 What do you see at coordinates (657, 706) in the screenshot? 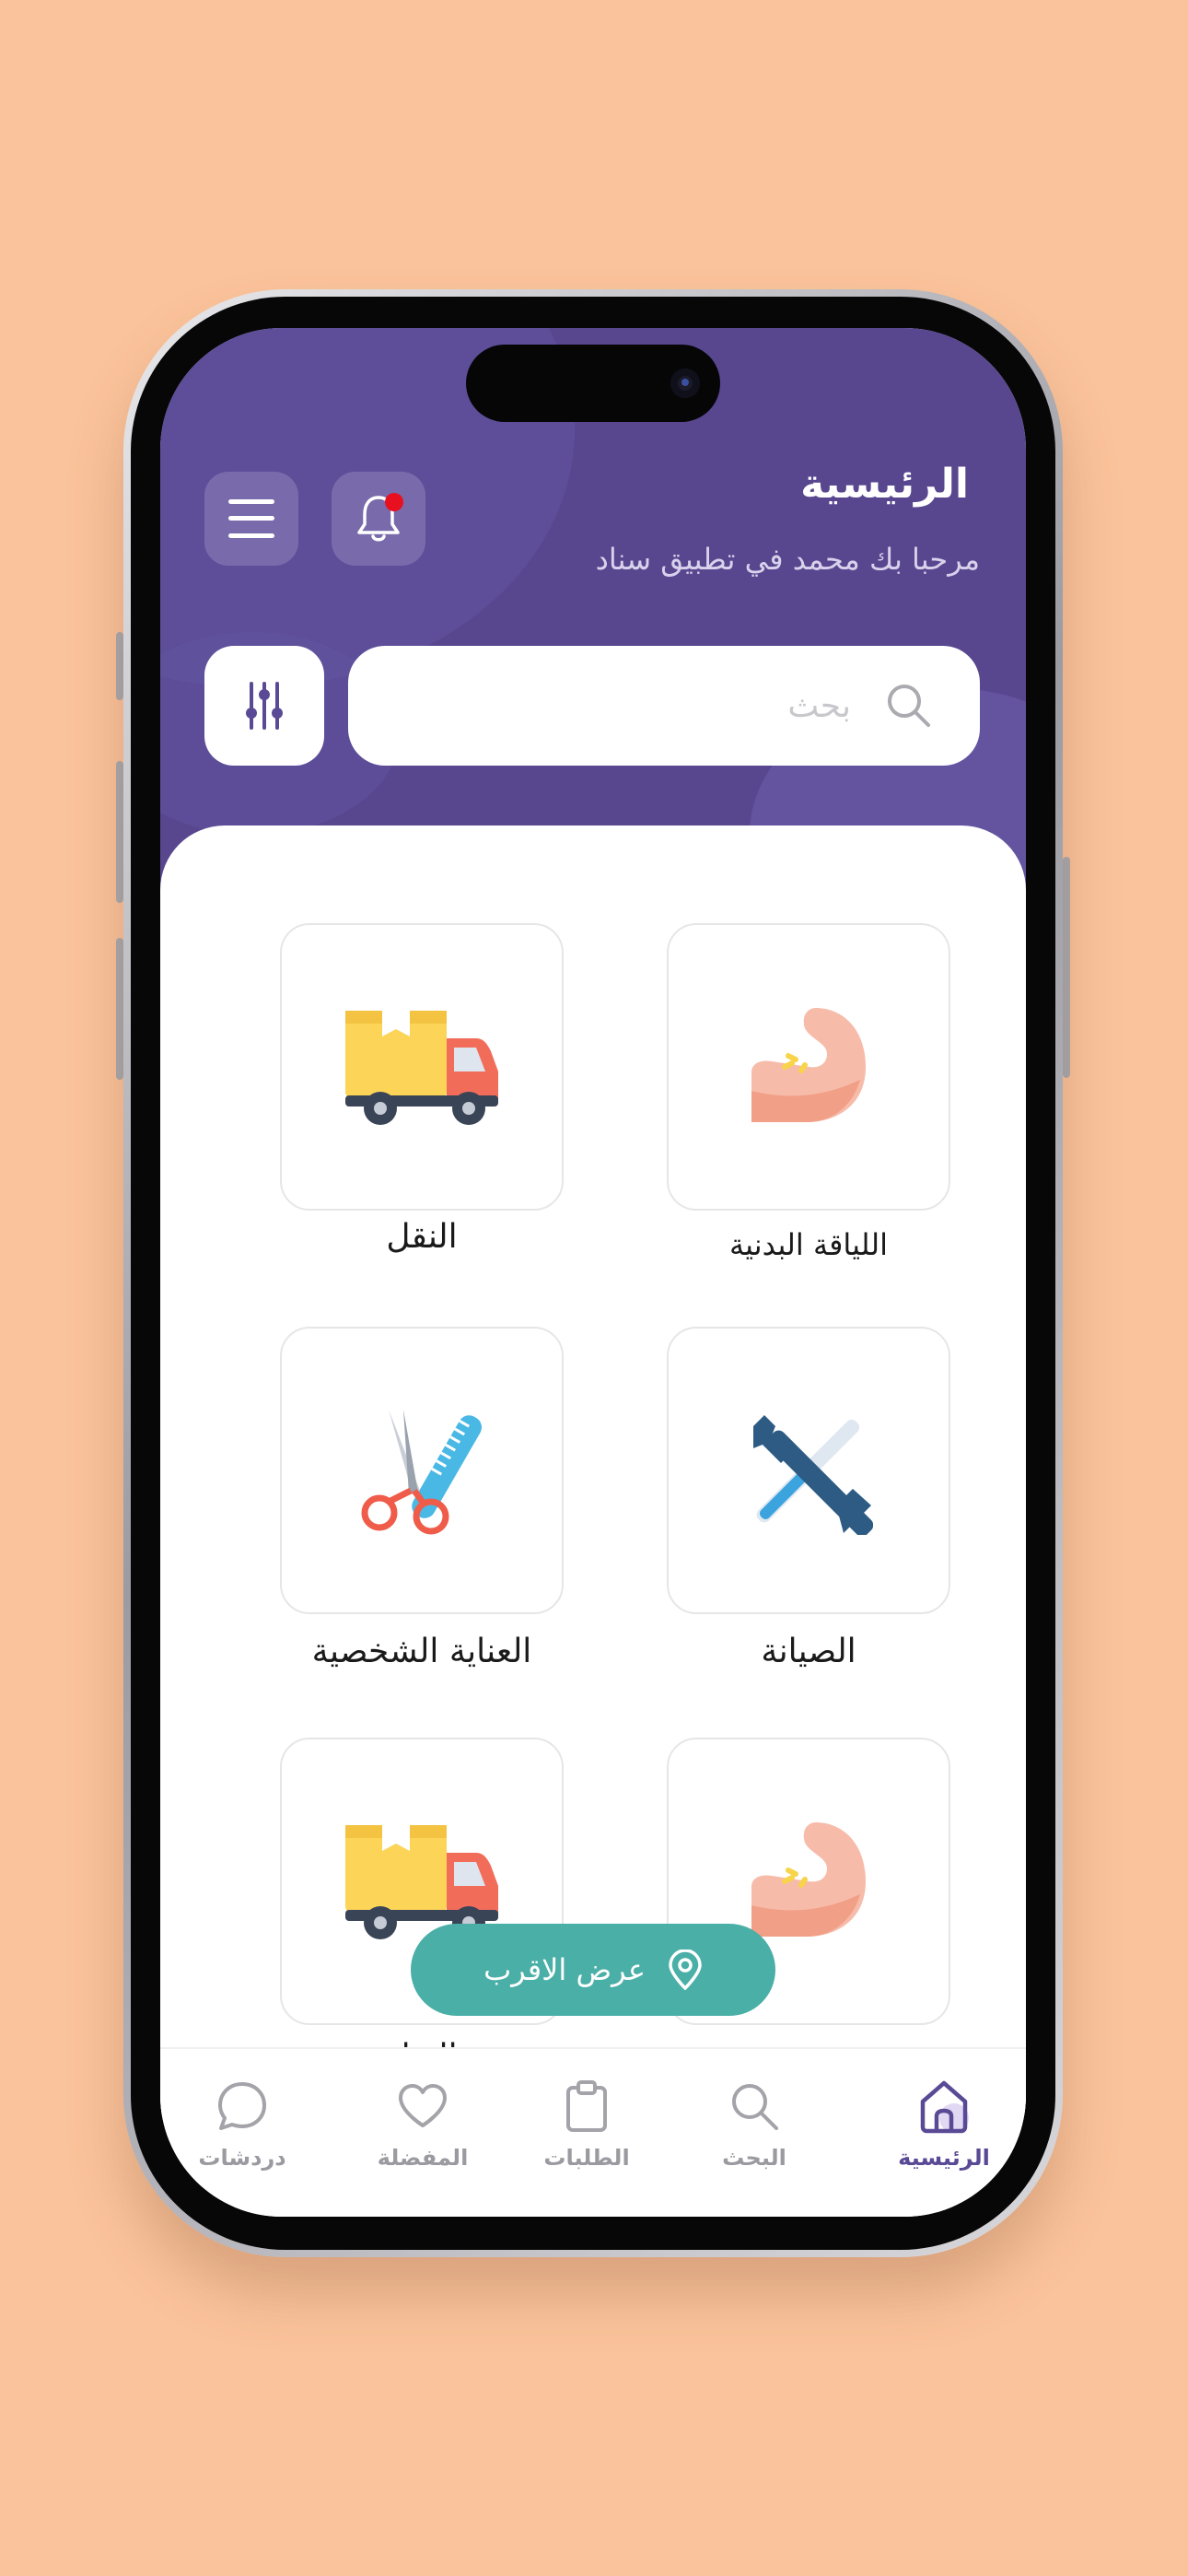
I see `search-input` at bounding box center [657, 706].